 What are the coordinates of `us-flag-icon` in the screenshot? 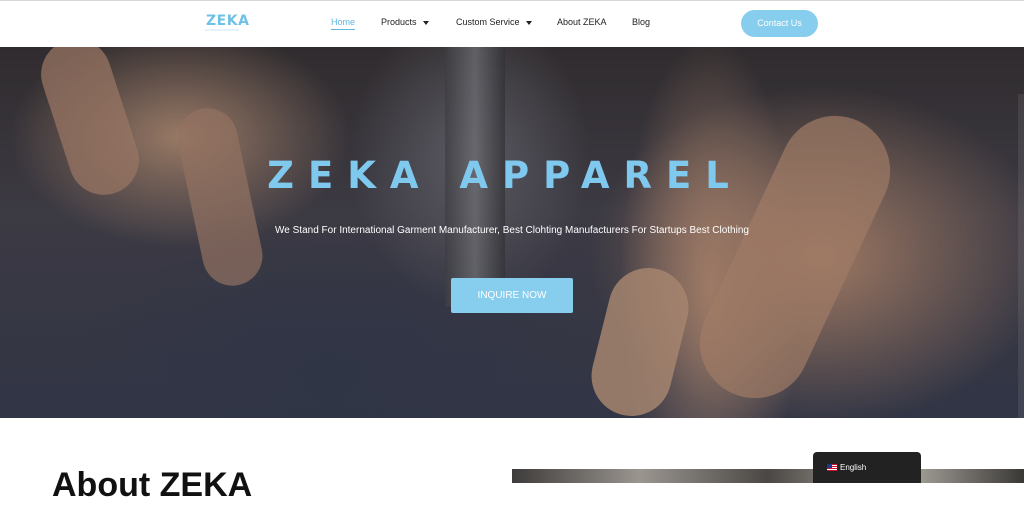 It's located at (832, 467).